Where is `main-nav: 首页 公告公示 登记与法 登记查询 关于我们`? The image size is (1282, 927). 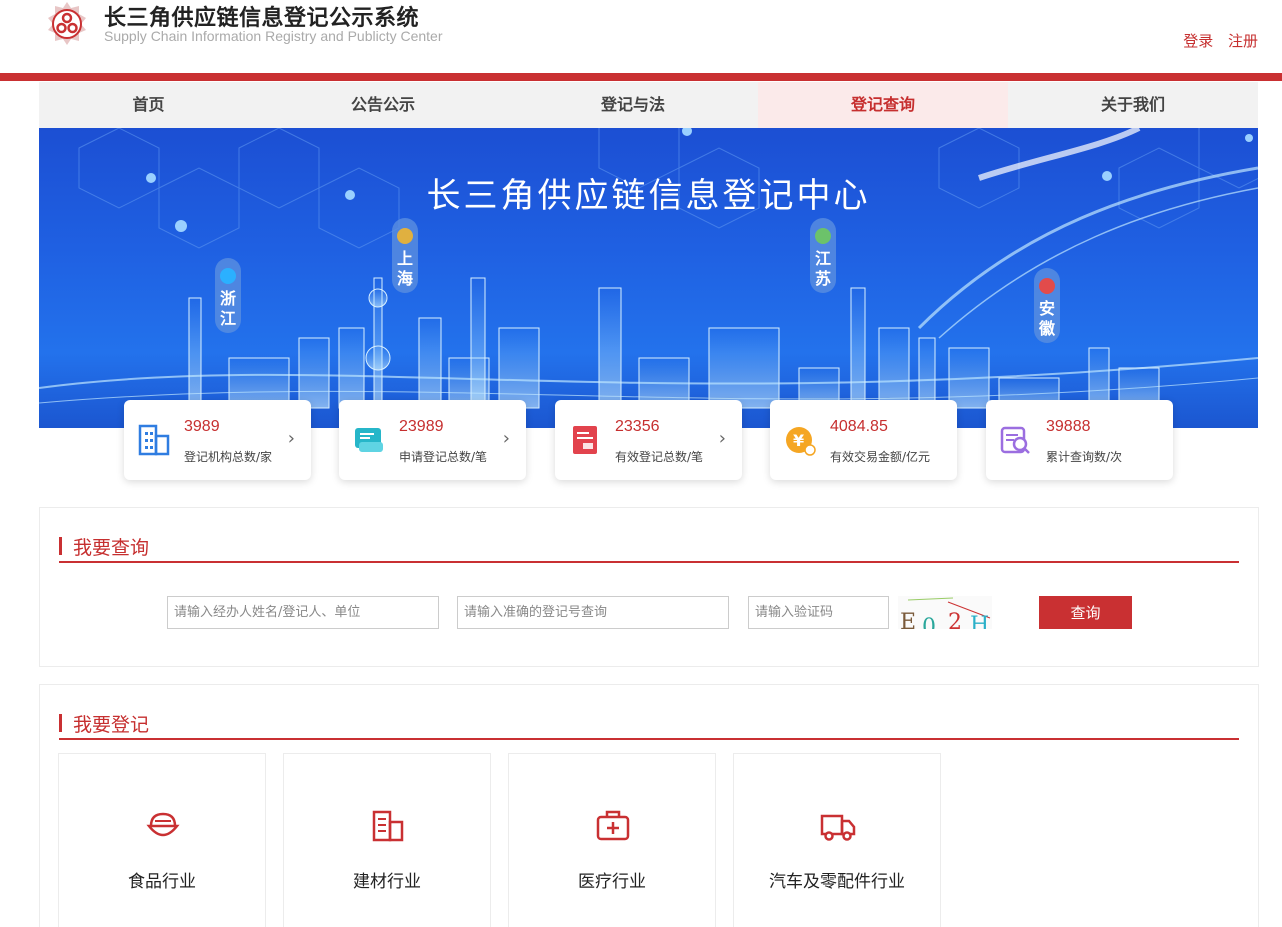 main-nav: 首页 公告公示 登记与法 登记查询 关于我们 is located at coordinates (648, 105).